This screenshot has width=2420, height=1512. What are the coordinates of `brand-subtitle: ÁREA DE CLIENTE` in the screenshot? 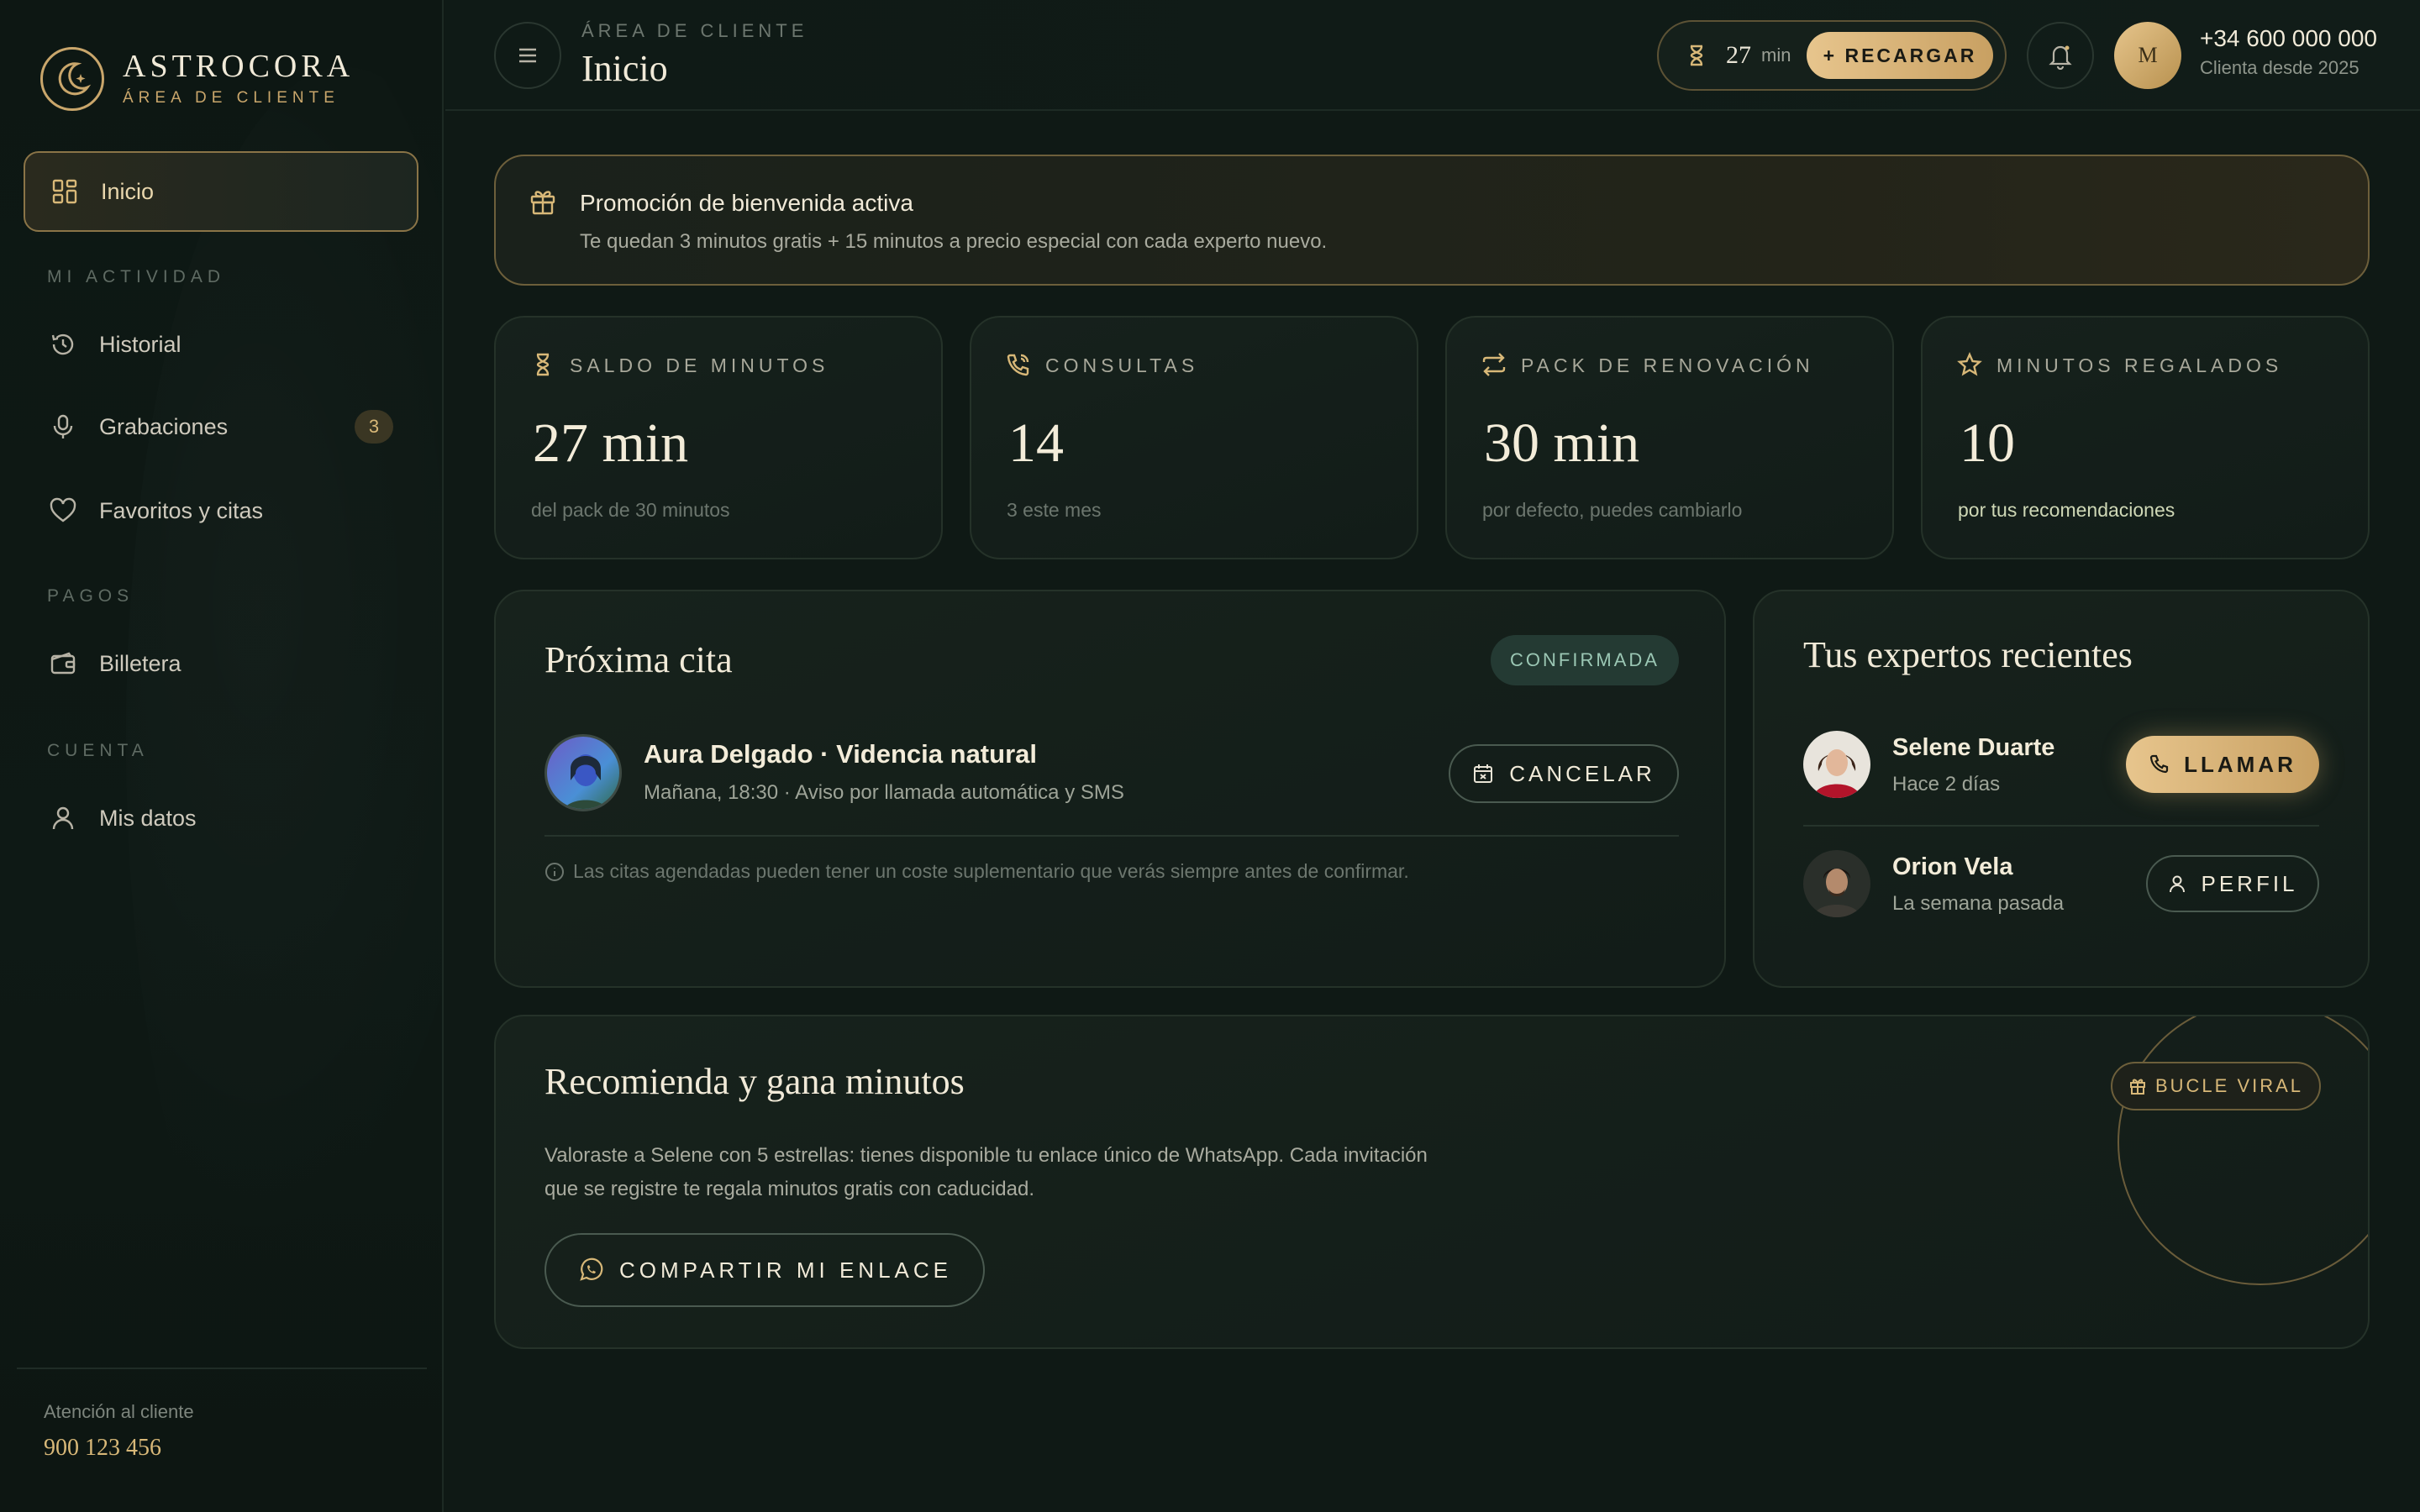 It's located at (231, 98).